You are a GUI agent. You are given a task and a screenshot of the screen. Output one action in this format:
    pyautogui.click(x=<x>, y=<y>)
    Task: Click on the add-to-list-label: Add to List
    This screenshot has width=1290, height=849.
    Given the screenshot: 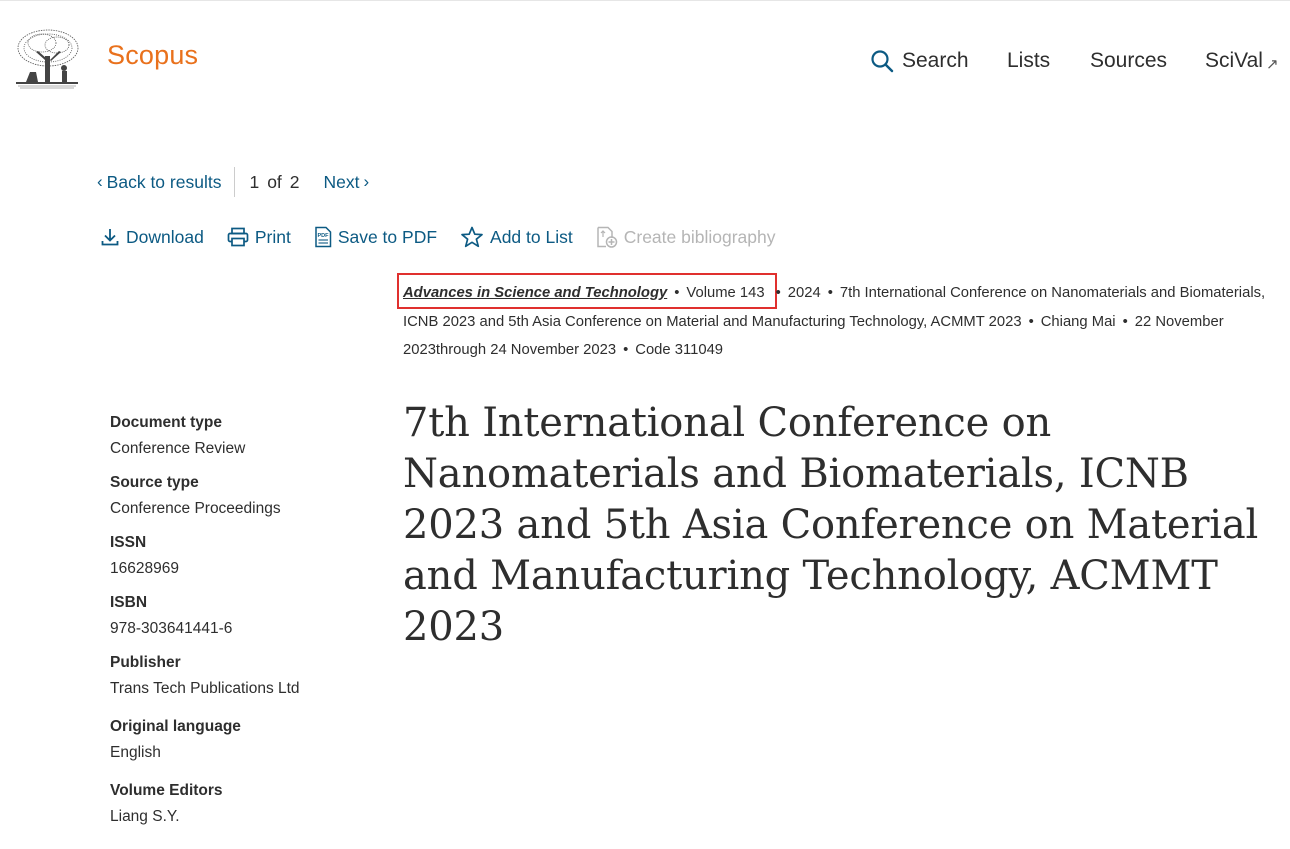 What is the action you would take?
    pyautogui.click(x=531, y=236)
    